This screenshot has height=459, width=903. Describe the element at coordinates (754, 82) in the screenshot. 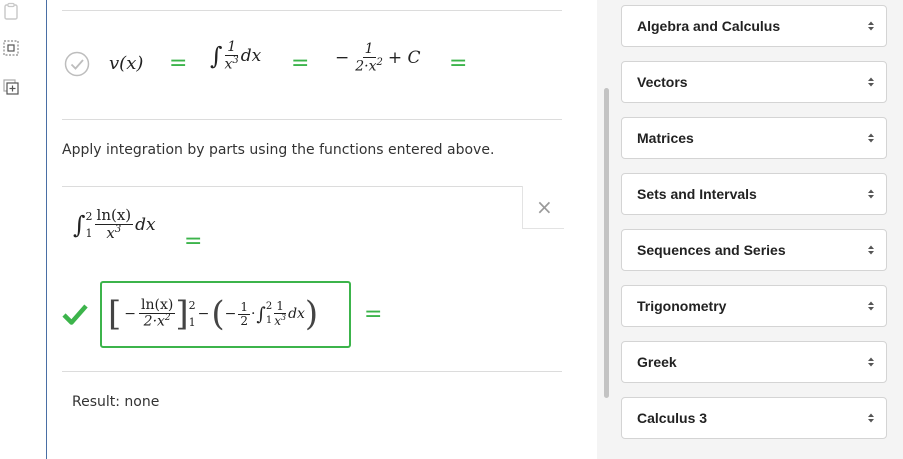

I see `category-vectors: Vectors` at that location.